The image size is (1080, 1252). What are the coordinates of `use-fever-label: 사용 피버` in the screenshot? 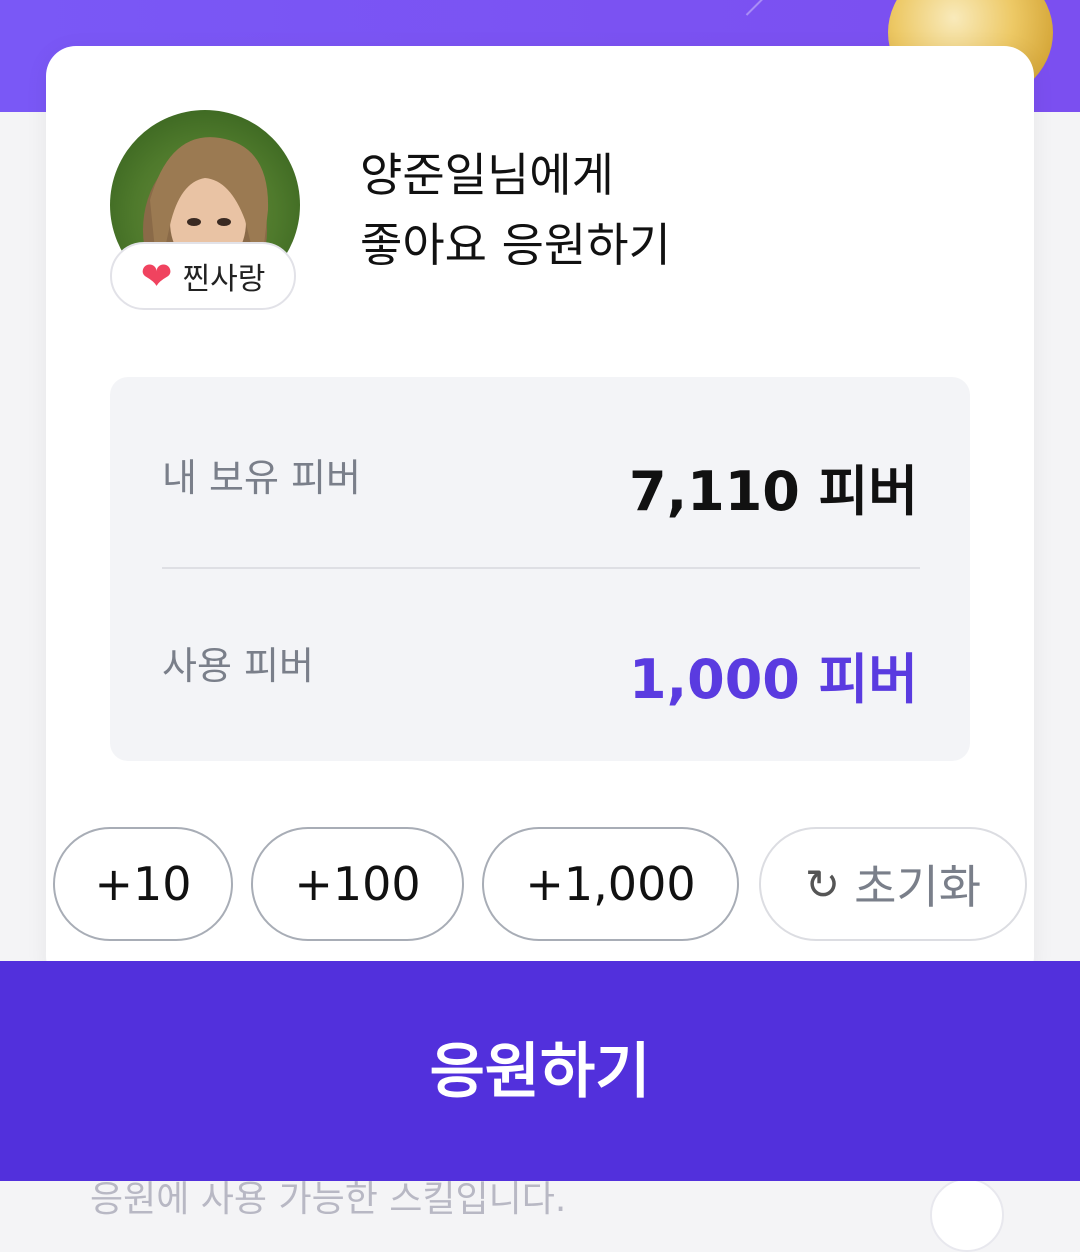 It's located at (238, 666).